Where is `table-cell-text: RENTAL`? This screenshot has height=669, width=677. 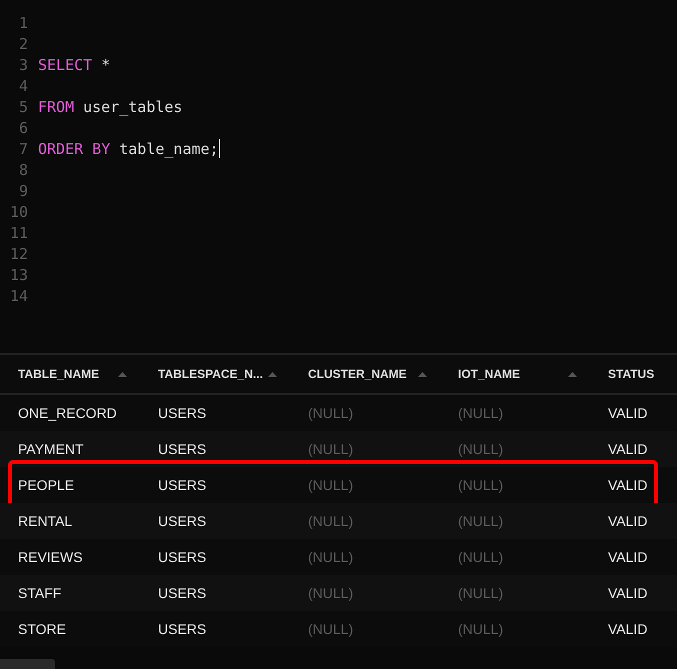 table-cell-text: RENTAL is located at coordinates (45, 521).